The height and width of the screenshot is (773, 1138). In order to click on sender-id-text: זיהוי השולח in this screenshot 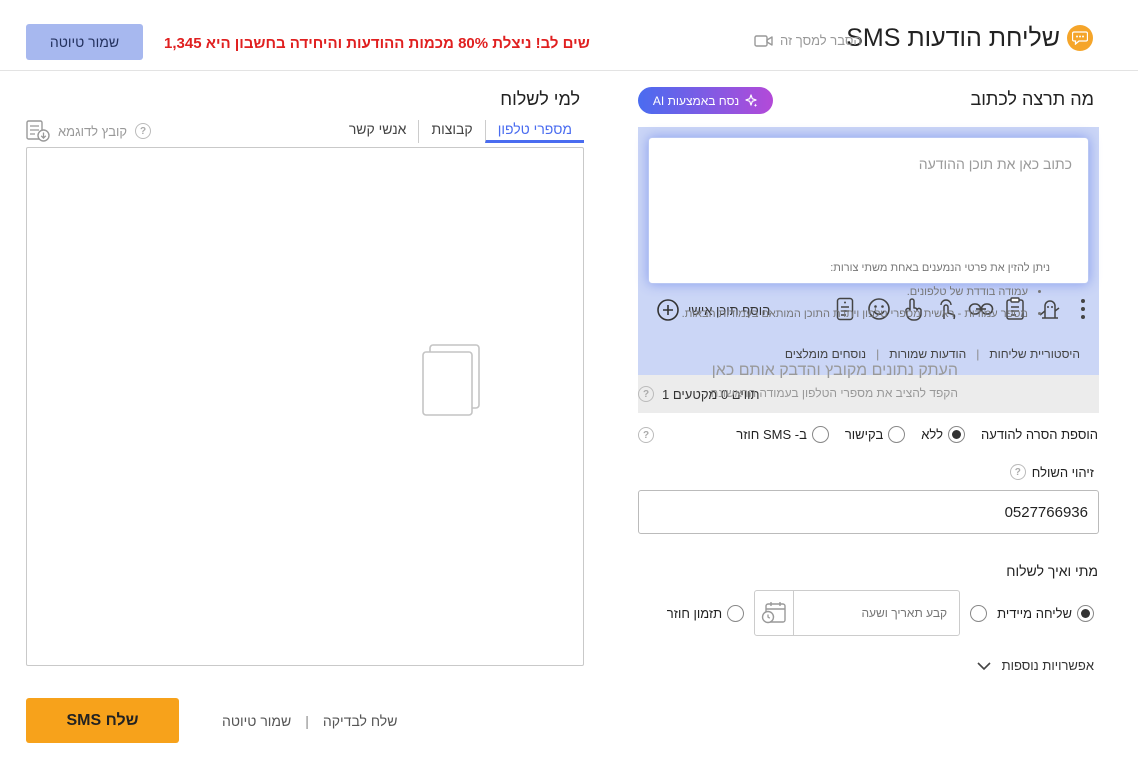, I will do `click(1062, 472)`.